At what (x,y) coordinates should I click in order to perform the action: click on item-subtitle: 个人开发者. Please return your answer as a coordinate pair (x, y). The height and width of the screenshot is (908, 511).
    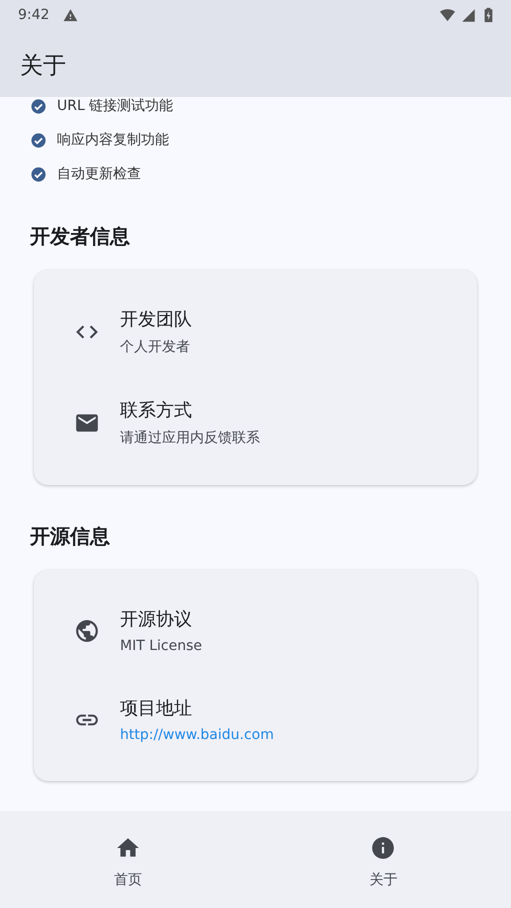
    Looking at the image, I should click on (155, 347).